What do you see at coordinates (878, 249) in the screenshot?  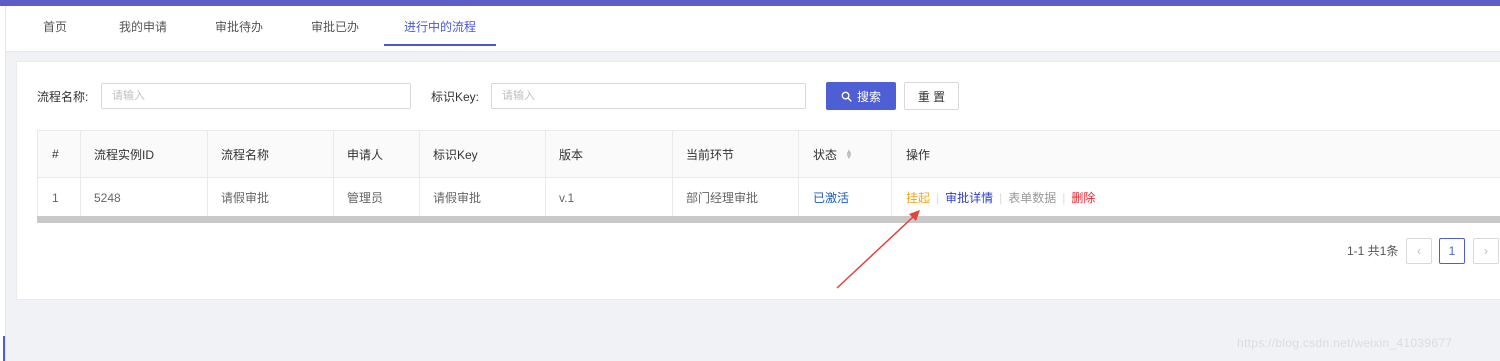 I see `annotation-arrow` at bounding box center [878, 249].